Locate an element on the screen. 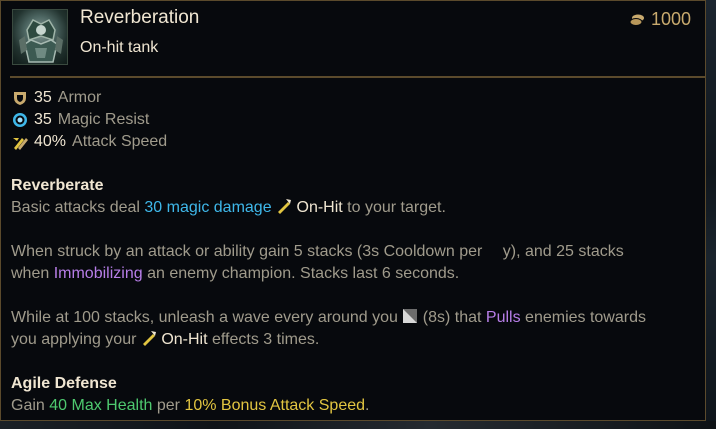 This screenshot has height=429, width=716. max-health-text: 40 Max Health is located at coordinates (101, 405).